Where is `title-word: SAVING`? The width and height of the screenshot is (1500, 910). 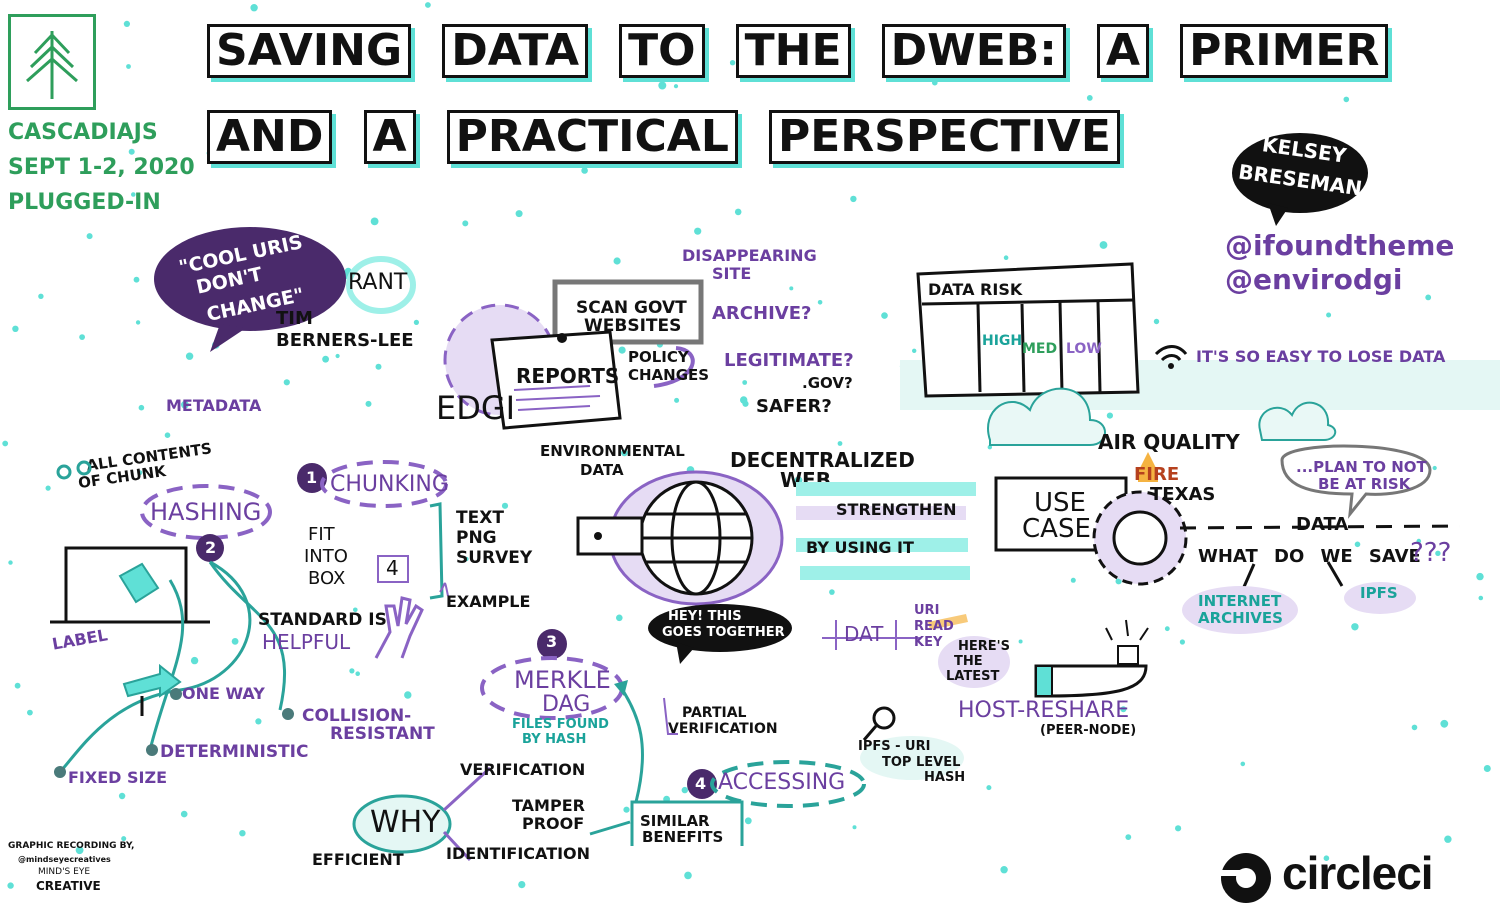 title-word: SAVING is located at coordinates (309, 51).